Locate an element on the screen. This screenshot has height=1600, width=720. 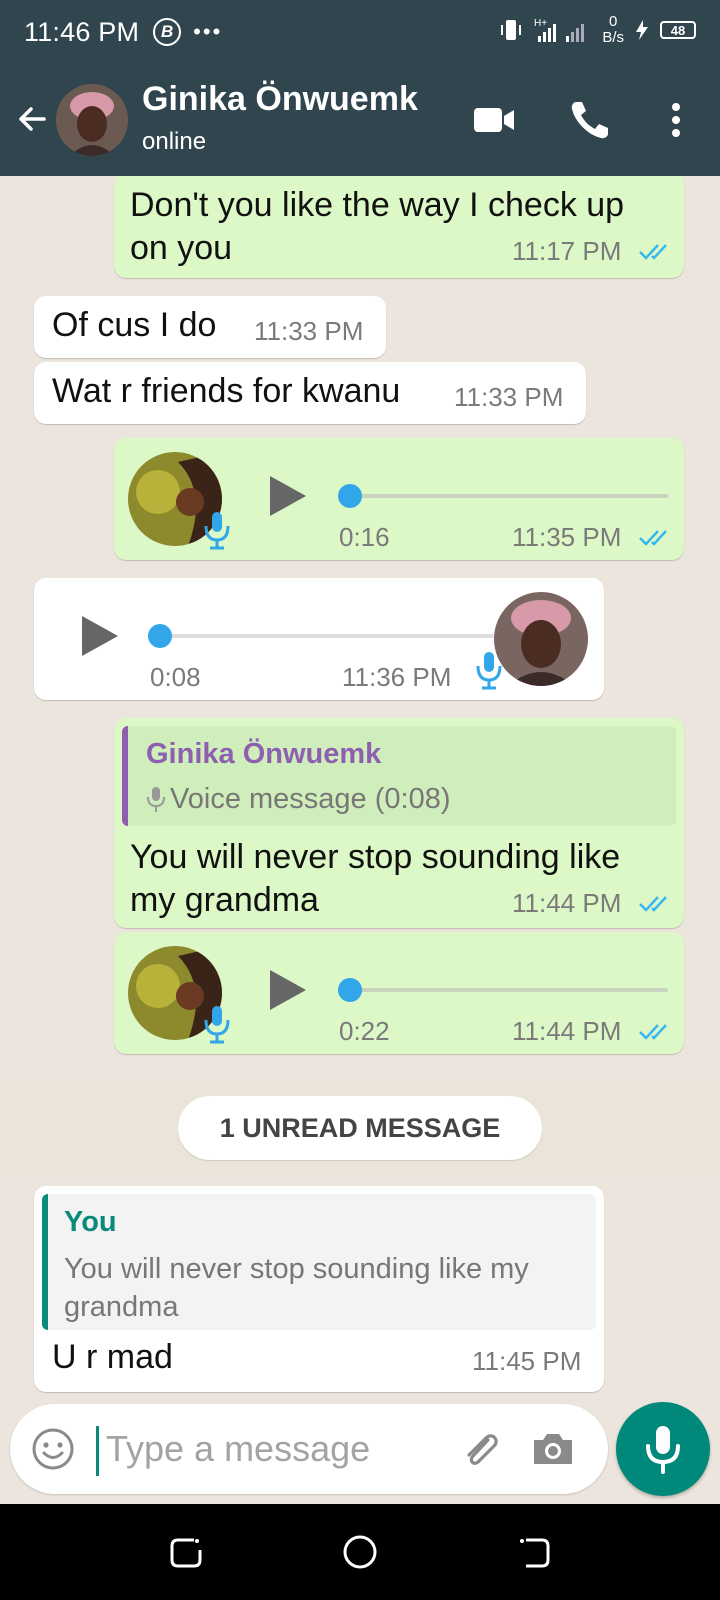
home-icon is located at coordinates (360, 1552).